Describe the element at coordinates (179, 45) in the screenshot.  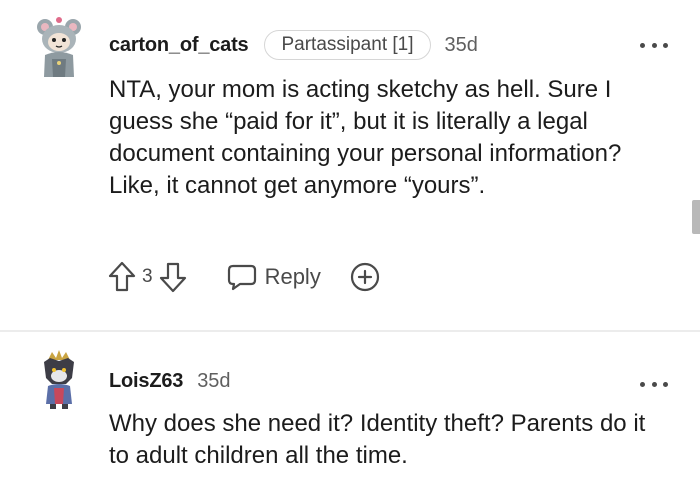
I see `username-link: carton_of_cats` at that location.